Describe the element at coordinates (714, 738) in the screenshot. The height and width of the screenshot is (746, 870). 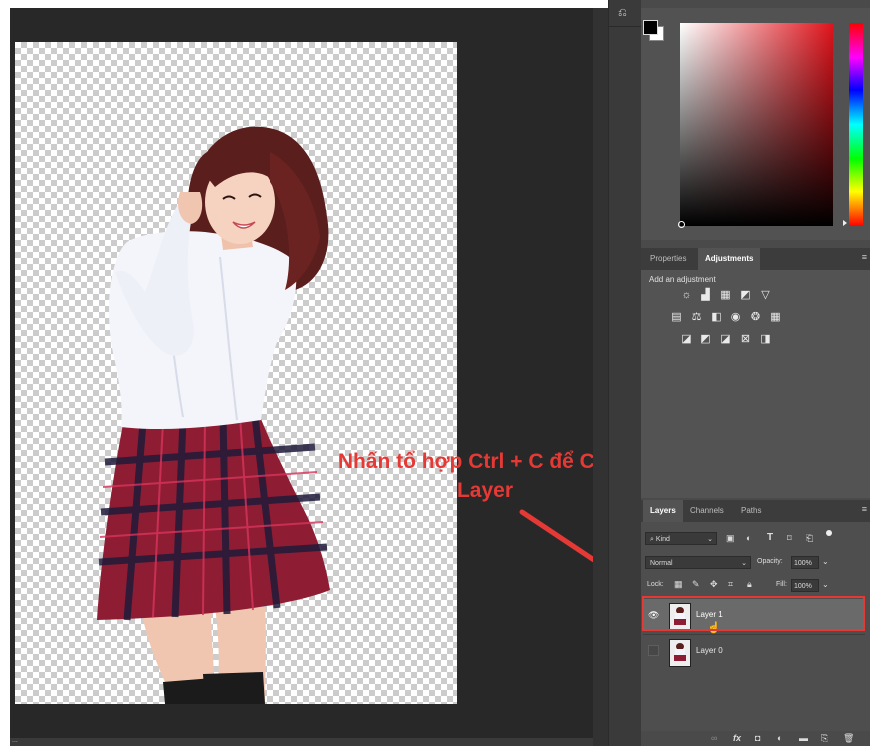
I see `link-icon: ∞` at that location.